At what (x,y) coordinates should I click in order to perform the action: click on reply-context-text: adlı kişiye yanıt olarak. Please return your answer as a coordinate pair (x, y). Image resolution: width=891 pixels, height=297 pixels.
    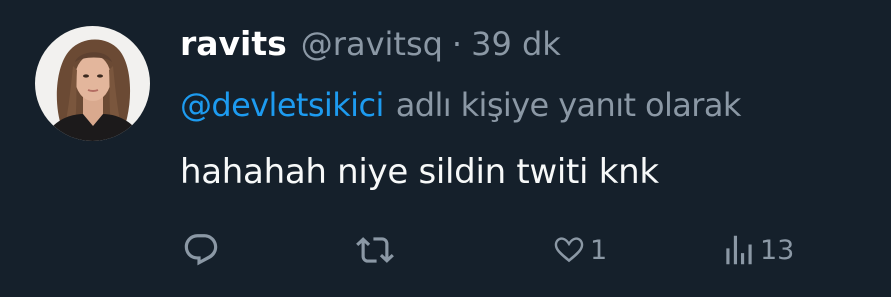
    Looking at the image, I should click on (568, 105).